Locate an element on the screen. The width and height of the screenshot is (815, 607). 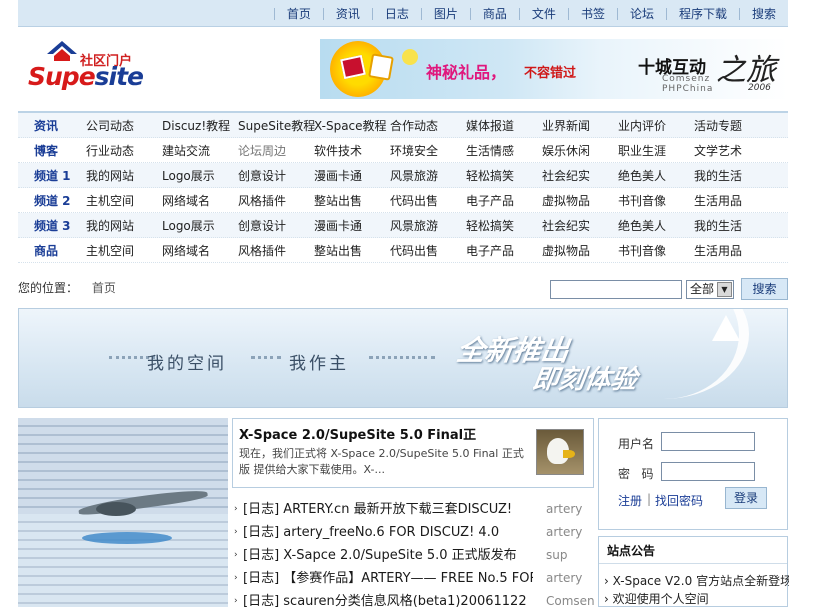
notice-item: › 欢迎使用个人空间 is located at coordinates (696, 598).